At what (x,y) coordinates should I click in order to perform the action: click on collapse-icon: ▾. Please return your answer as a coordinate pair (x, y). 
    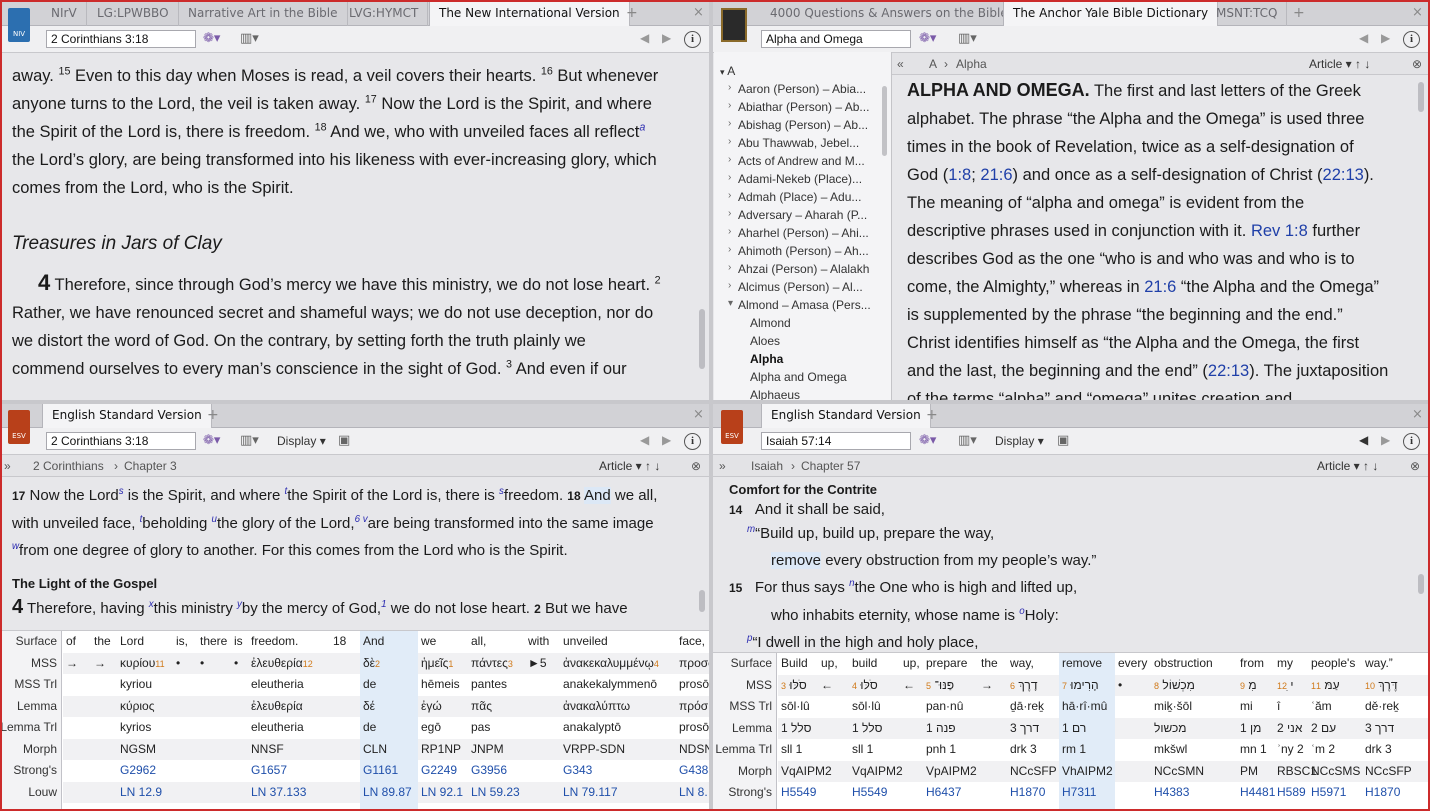
    Looking at the image, I should click on (730, 303).